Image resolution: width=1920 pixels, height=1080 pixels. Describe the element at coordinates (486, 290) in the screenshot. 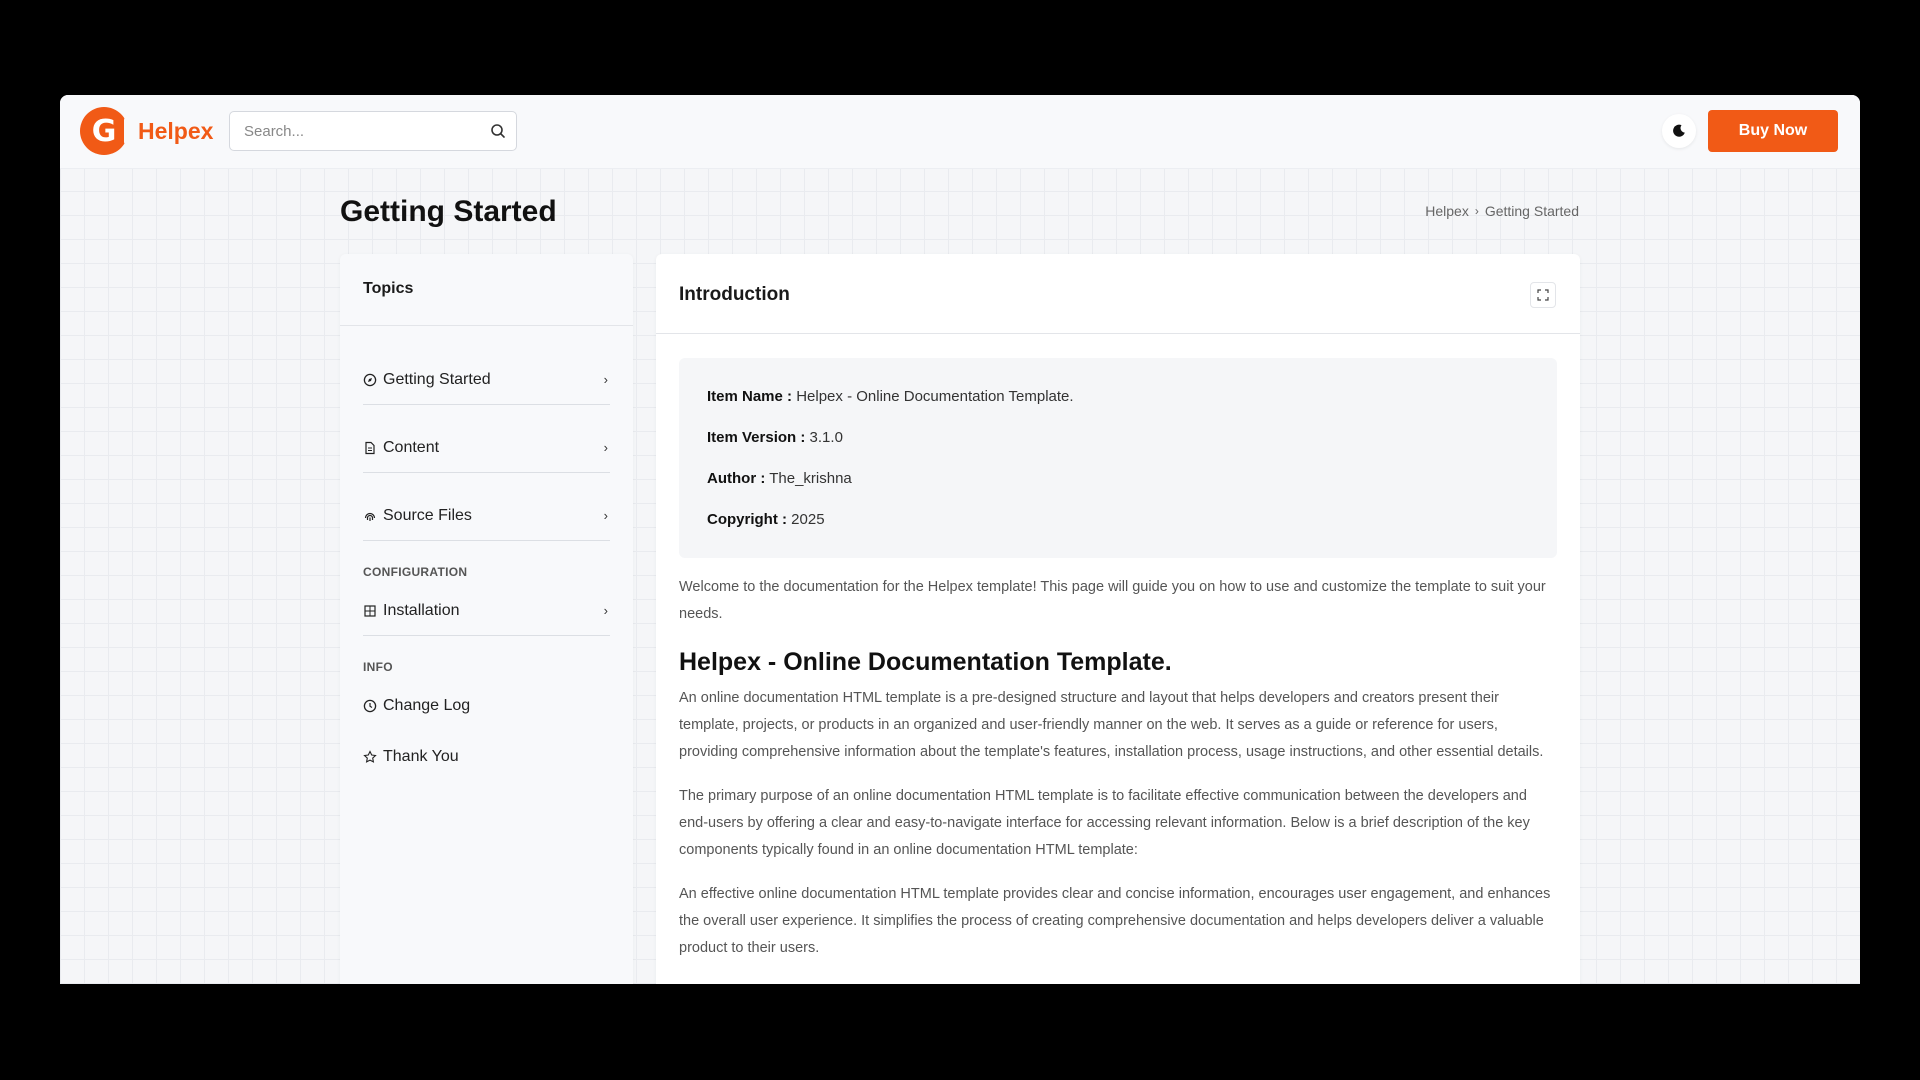

I see `sidebar-heading: Topics` at that location.